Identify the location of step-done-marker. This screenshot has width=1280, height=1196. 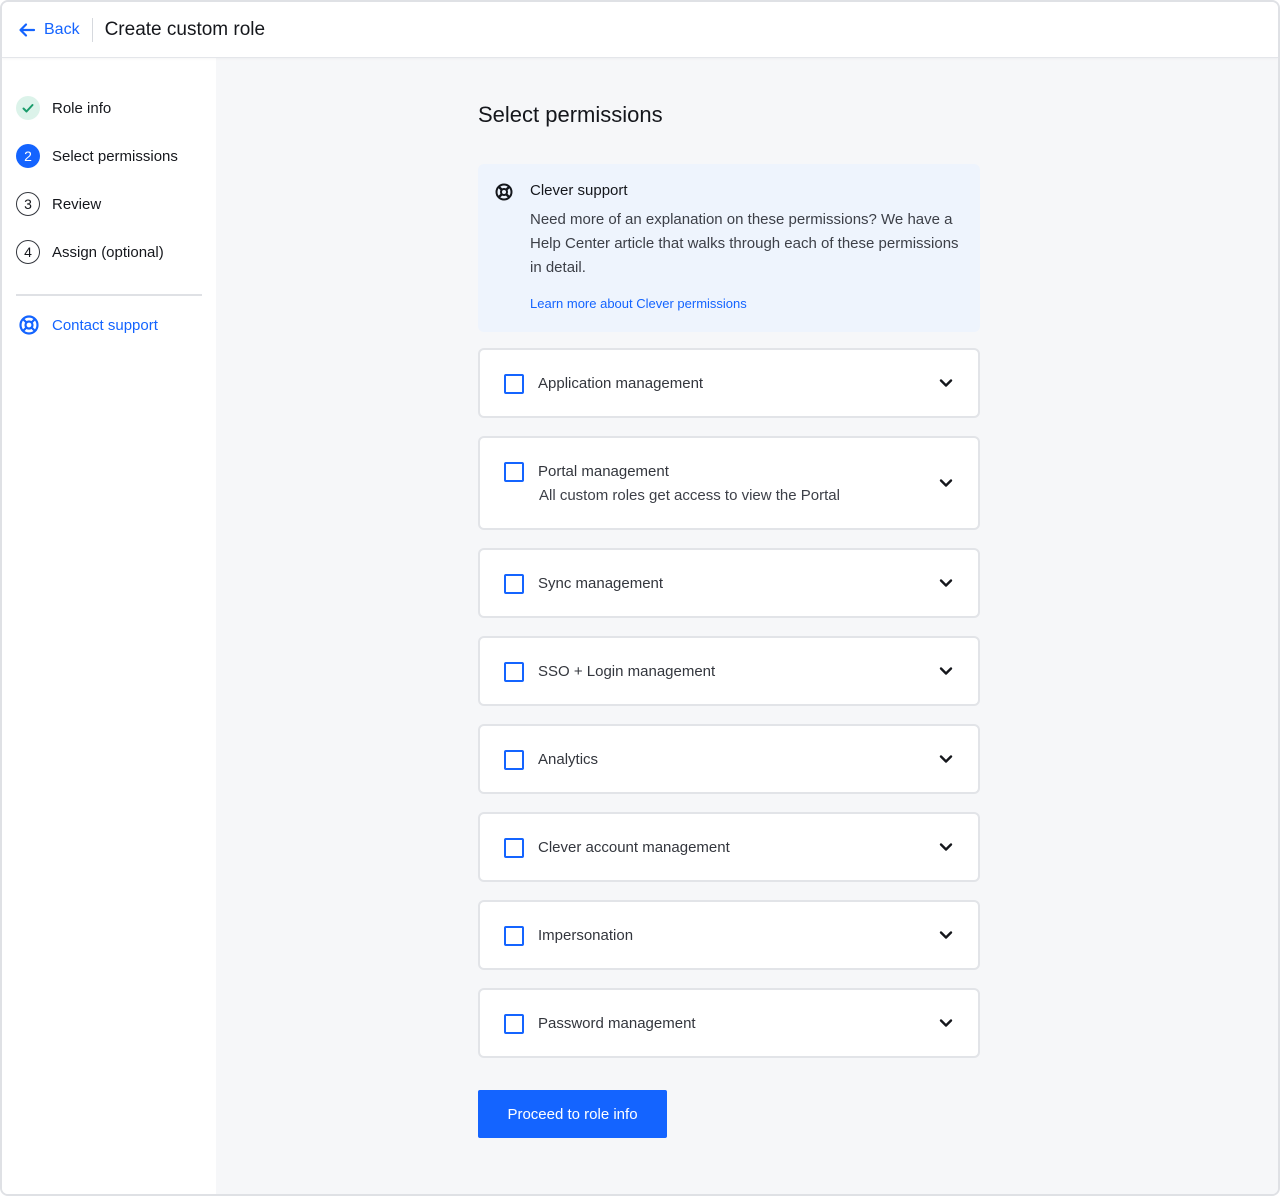
(28, 108).